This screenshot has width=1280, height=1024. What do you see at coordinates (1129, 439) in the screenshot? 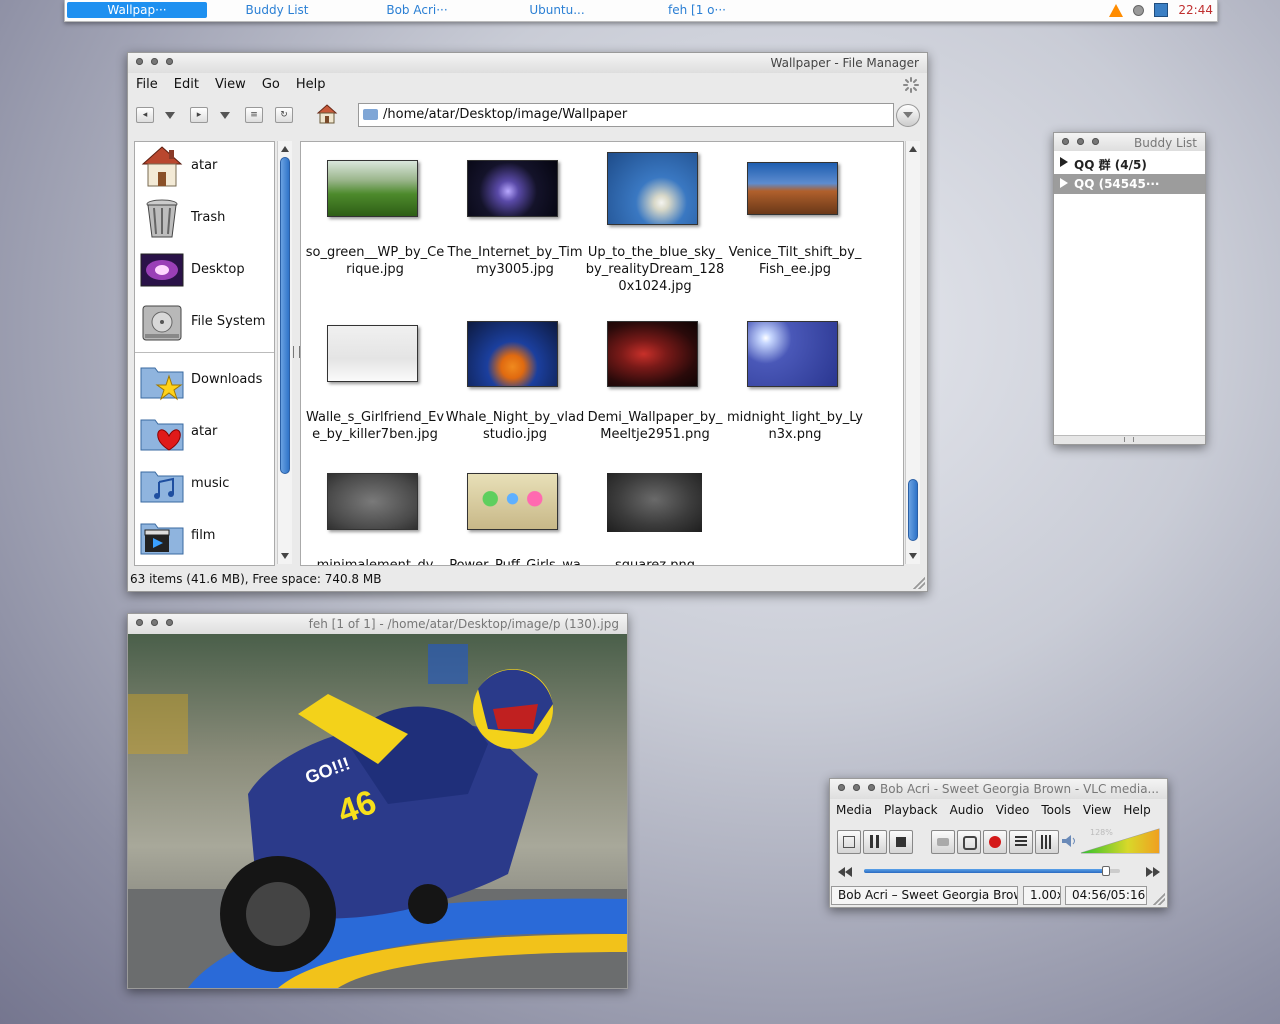
I see `buddy-list-resize-handle` at bounding box center [1129, 439].